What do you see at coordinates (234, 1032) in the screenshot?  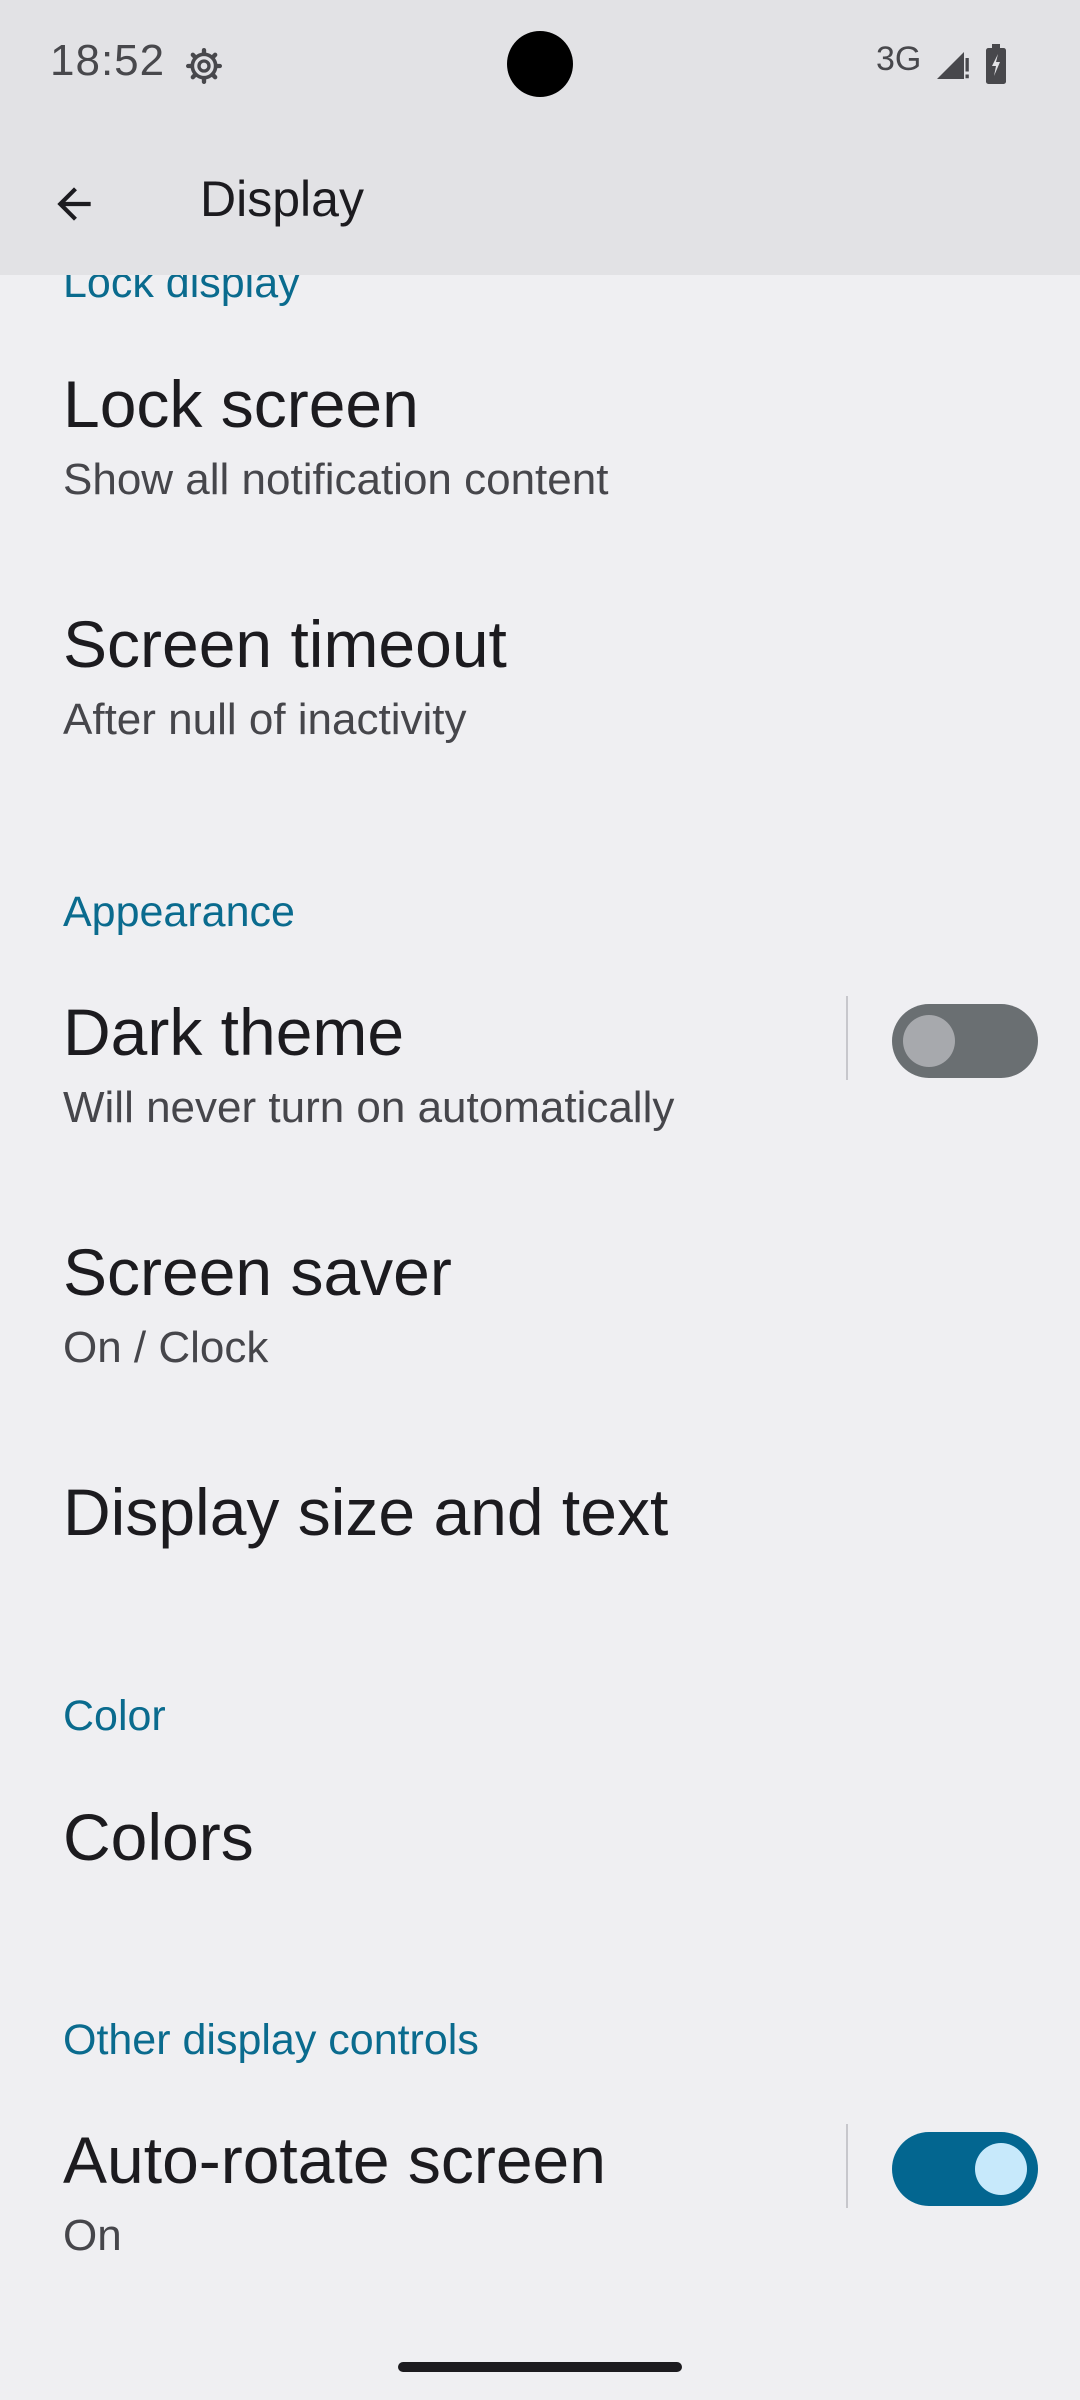 I see `dark-theme-title: Dark theme` at bounding box center [234, 1032].